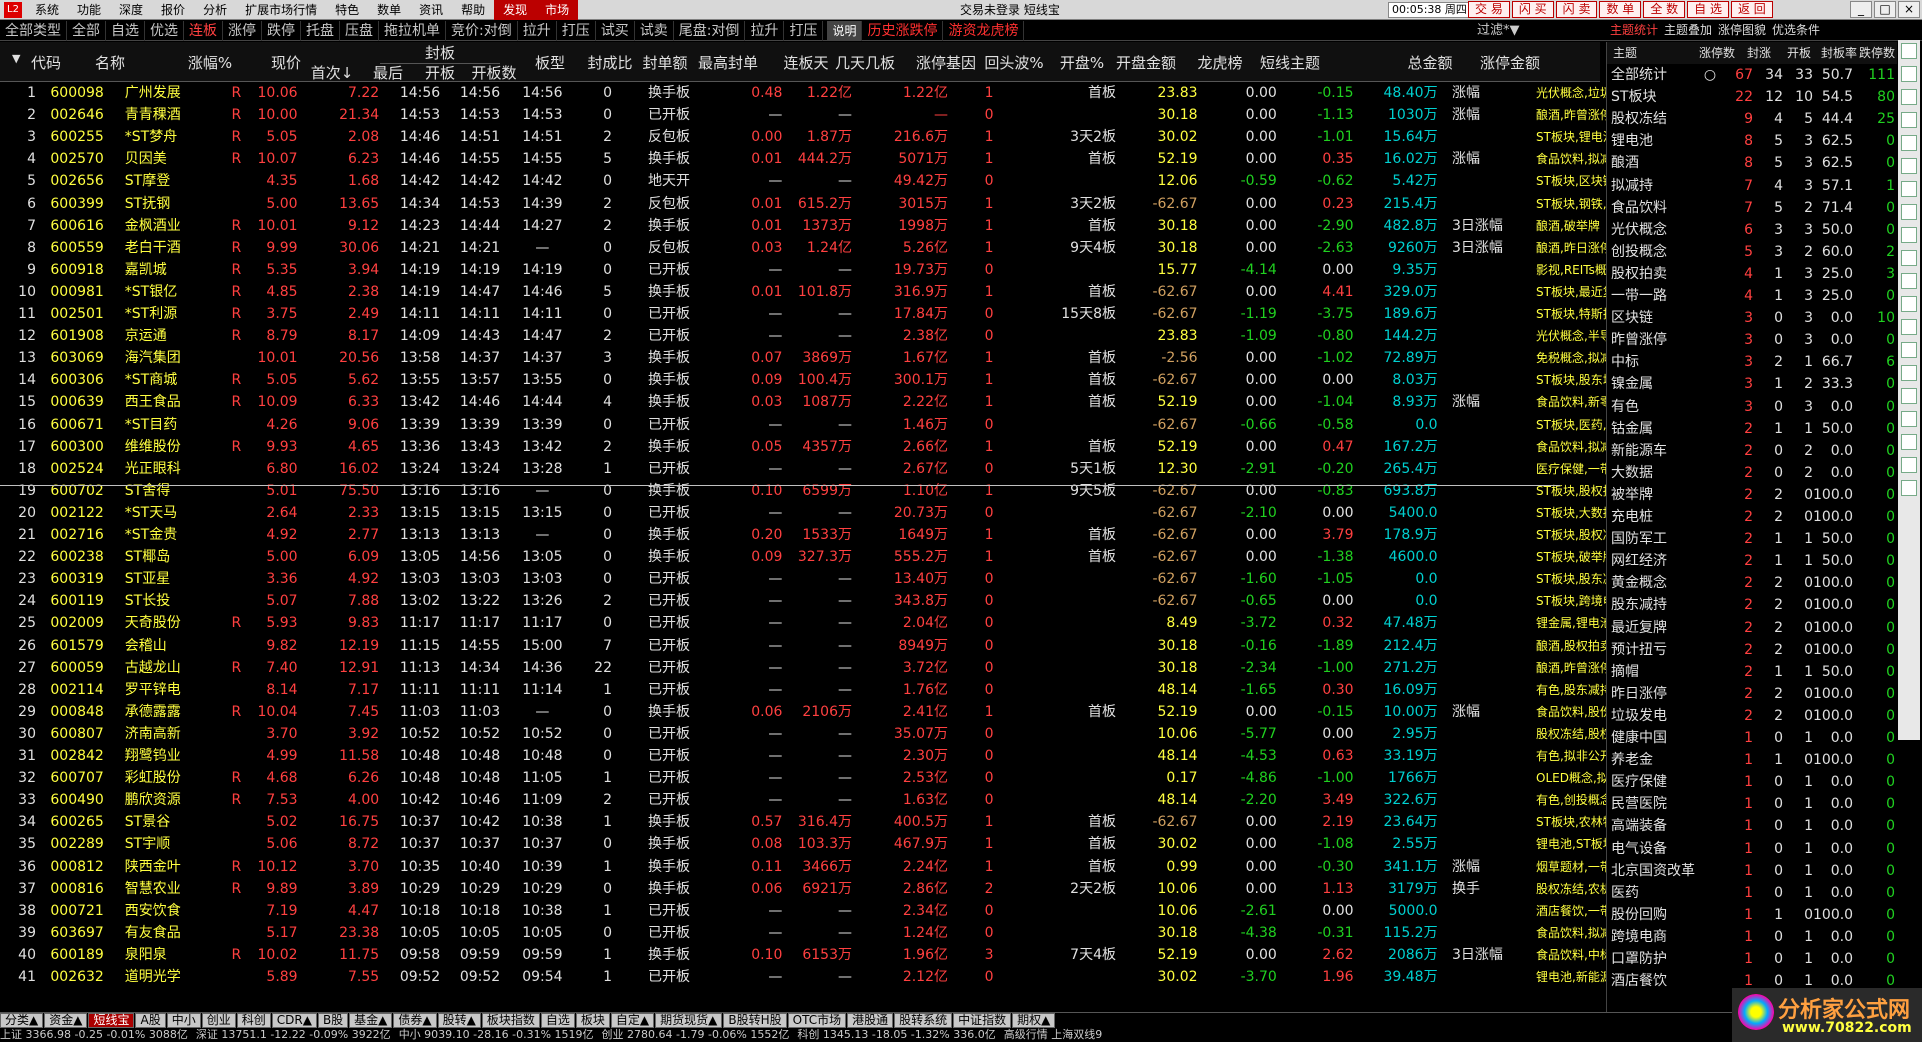  Describe the element at coordinates (1885, 9) in the screenshot. I see `window-control-button: □` at that location.